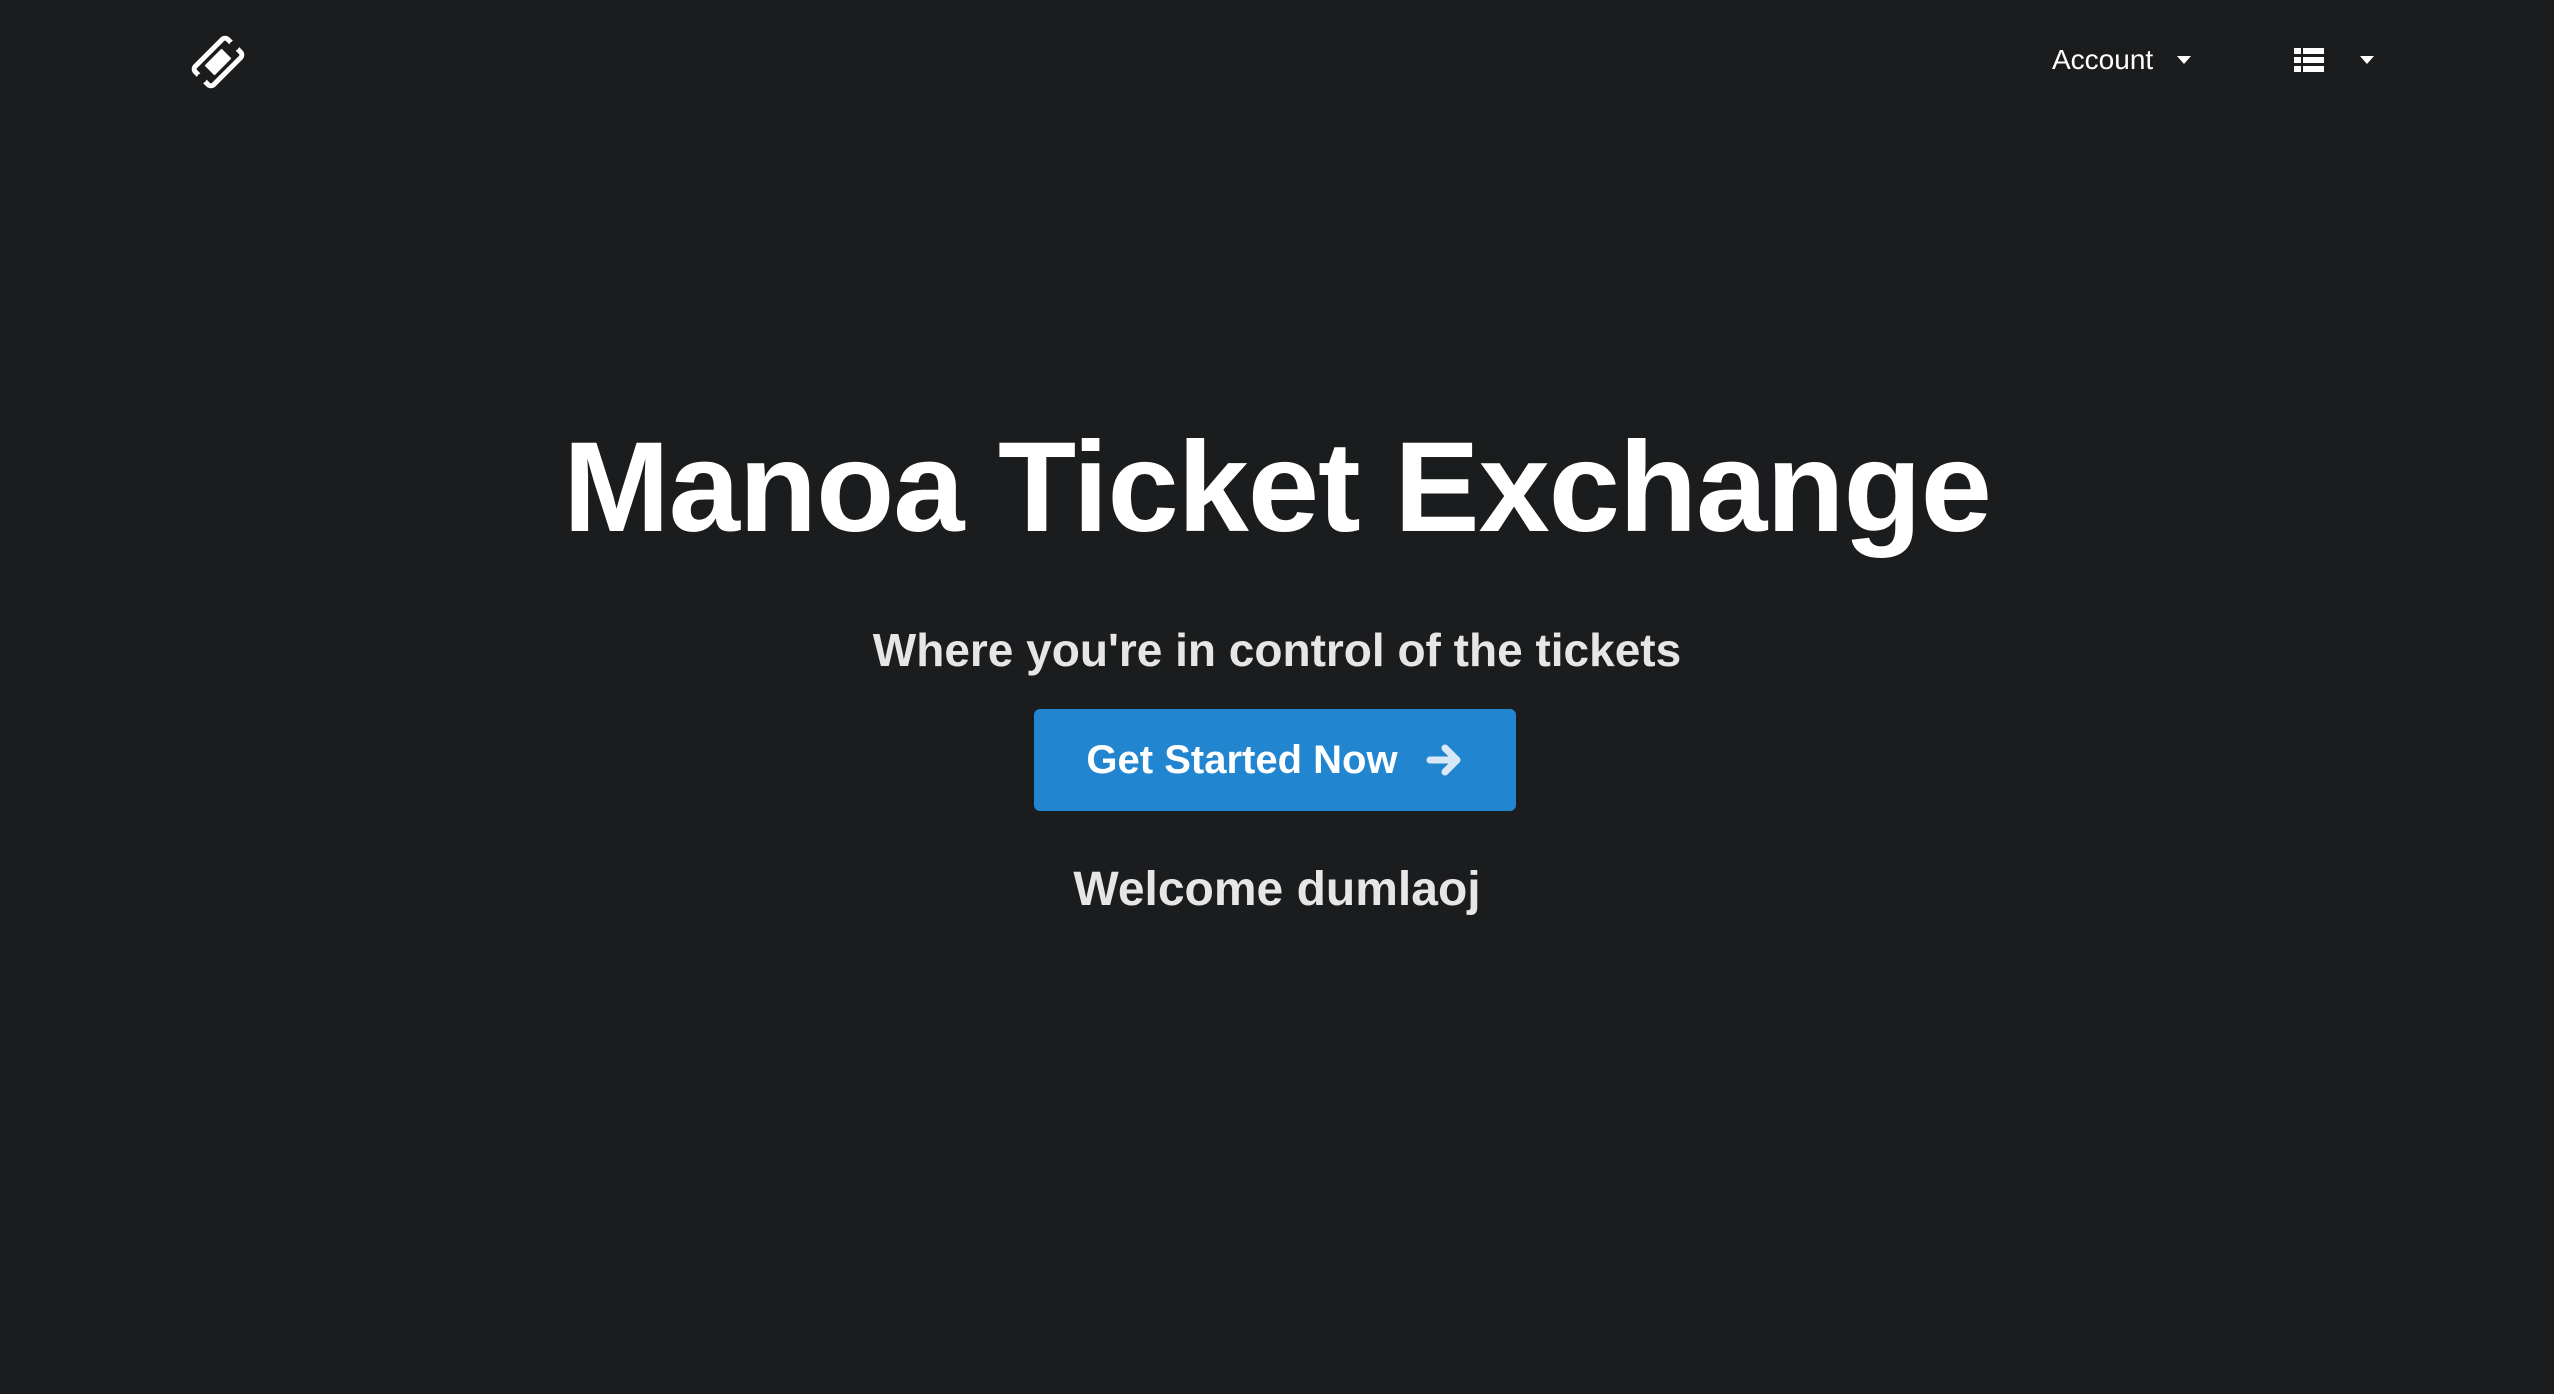  I want to click on ticket-icon, so click(218, 64).